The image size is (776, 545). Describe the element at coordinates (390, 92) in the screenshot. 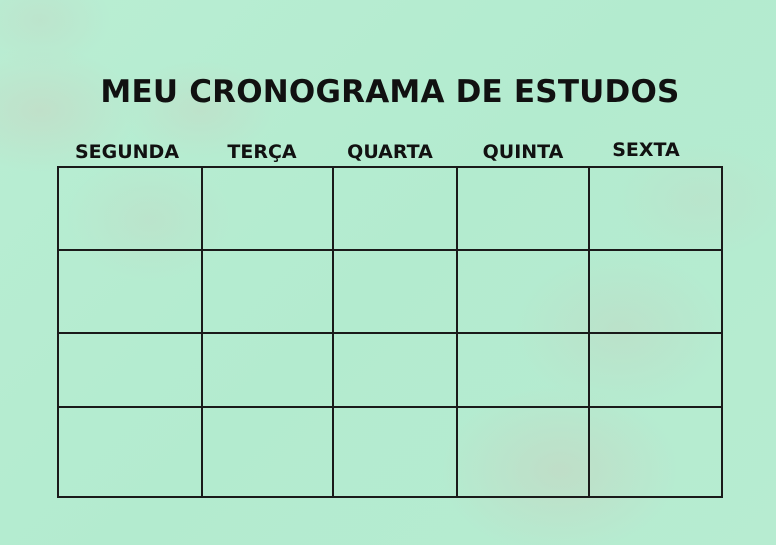

I see `page-title: MEU CRONOGRAMA DE ESTUDOS` at that location.